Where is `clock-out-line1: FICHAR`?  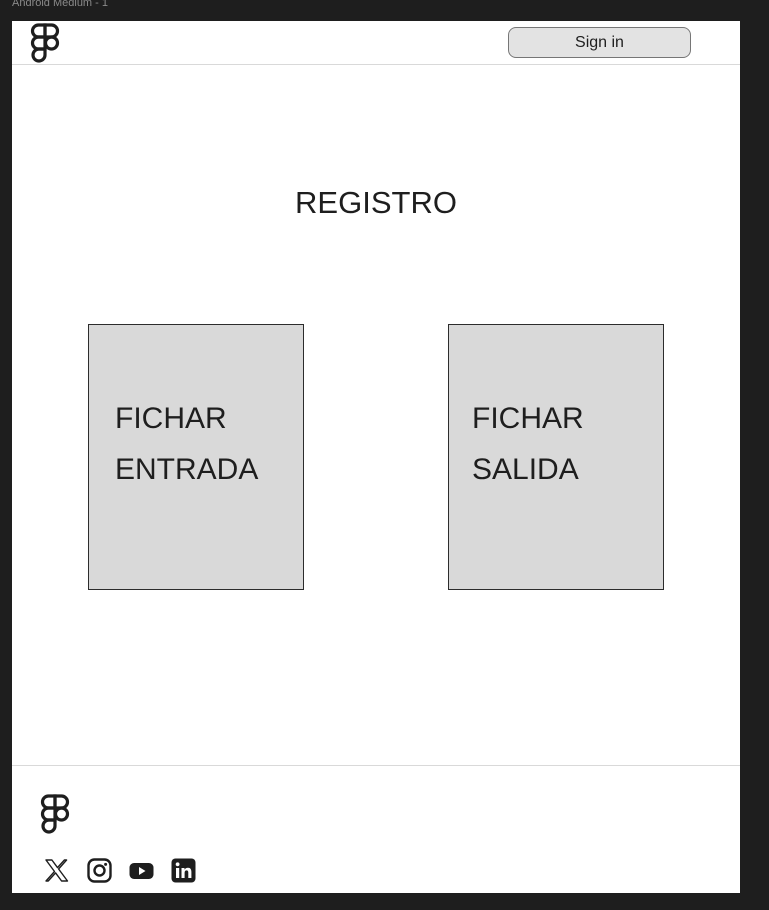 clock-out-line1: FICHAR is located at coordinates (528, 418).